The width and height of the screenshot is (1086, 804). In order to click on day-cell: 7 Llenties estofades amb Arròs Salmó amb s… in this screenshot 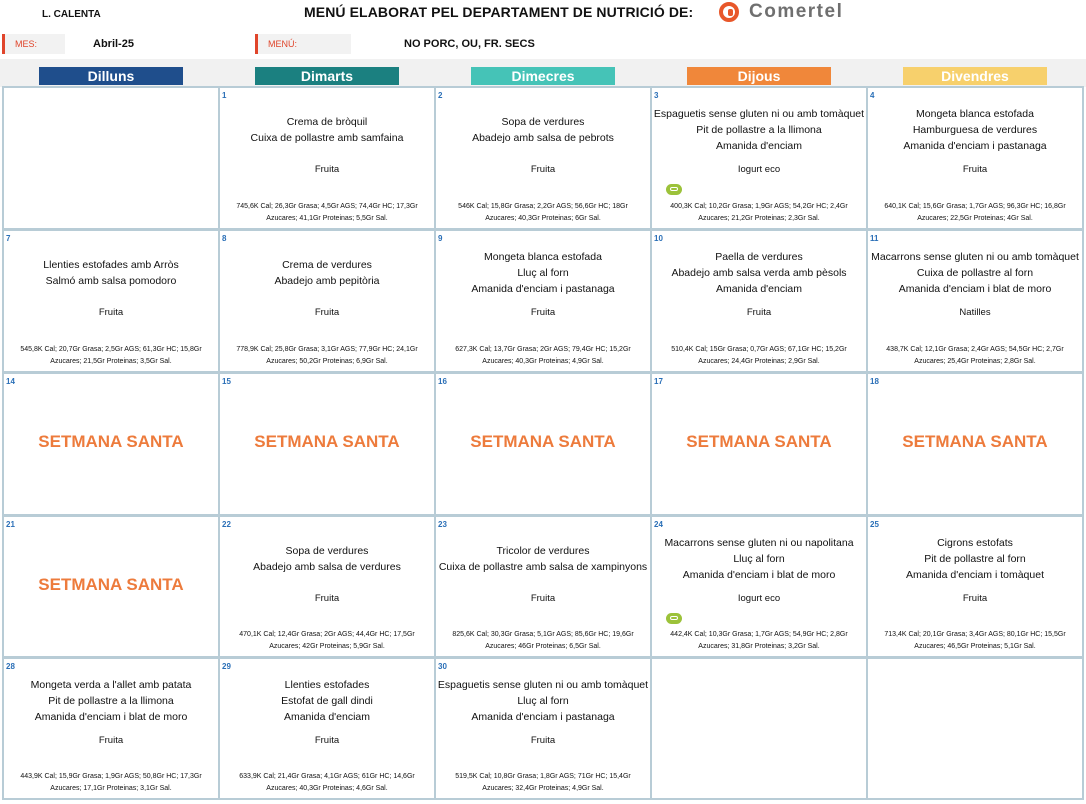, I will do `click(111, 301)`.